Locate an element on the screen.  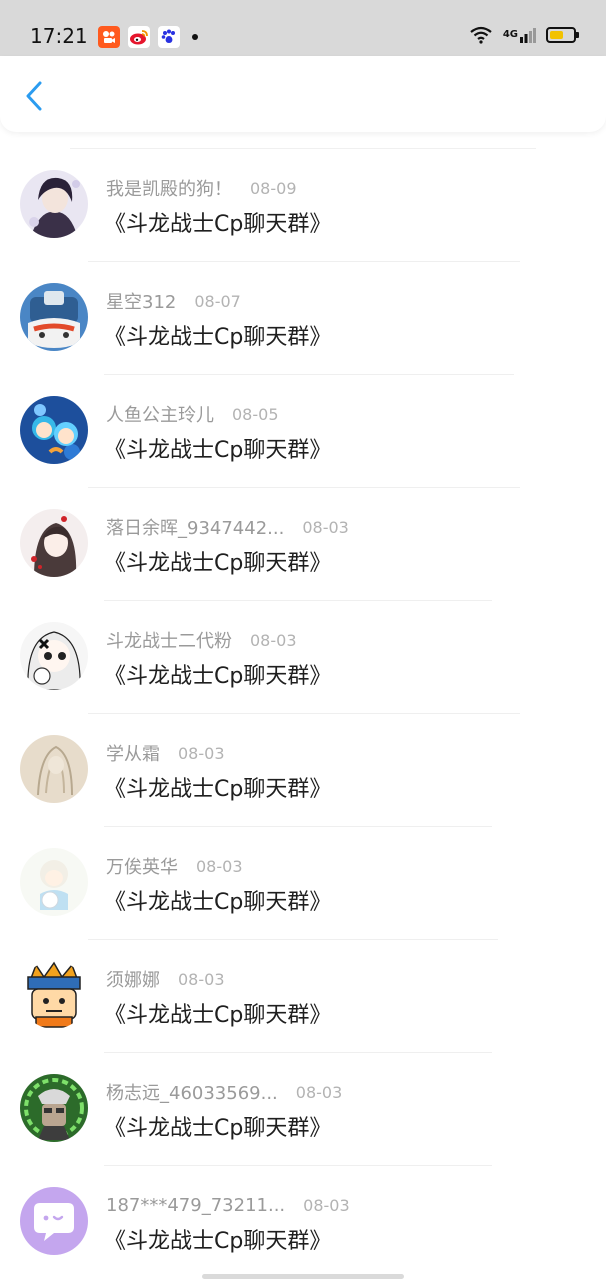
message-meta: 落日余晖_9347442... 08-03 is located at coordinates (227, 527).